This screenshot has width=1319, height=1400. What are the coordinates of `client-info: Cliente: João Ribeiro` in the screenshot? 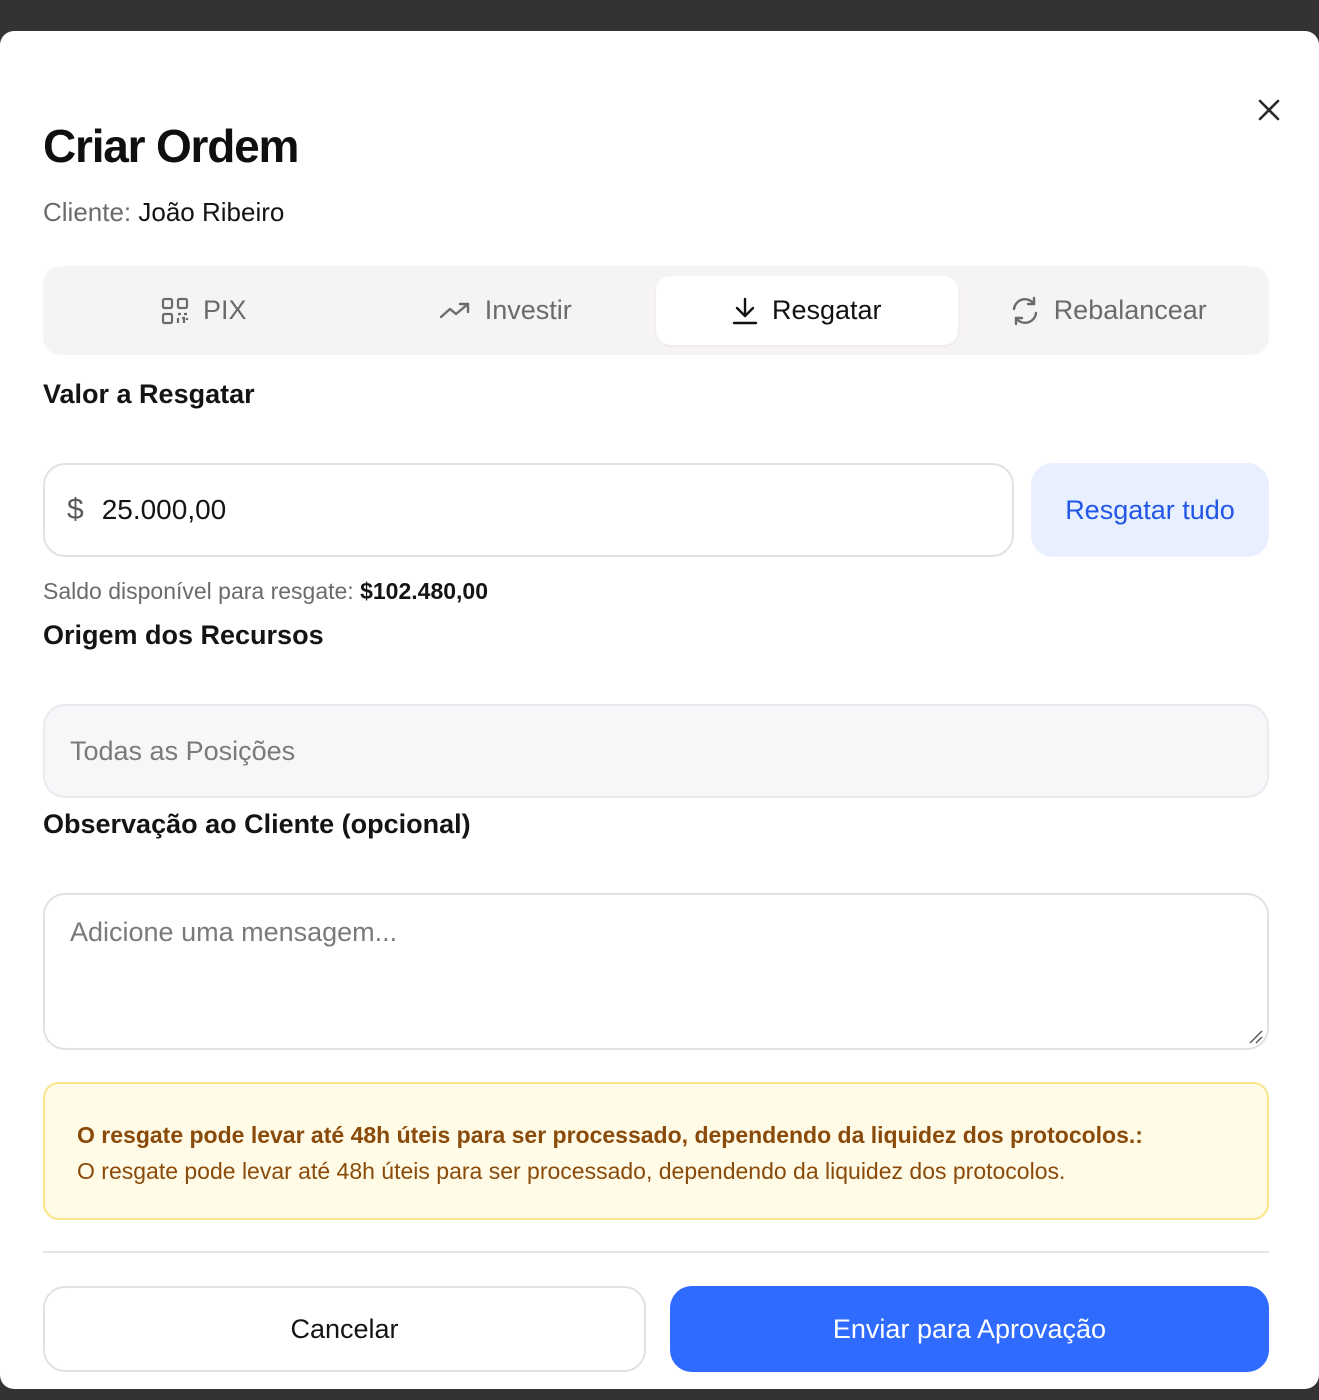 It's located at (163, 212).